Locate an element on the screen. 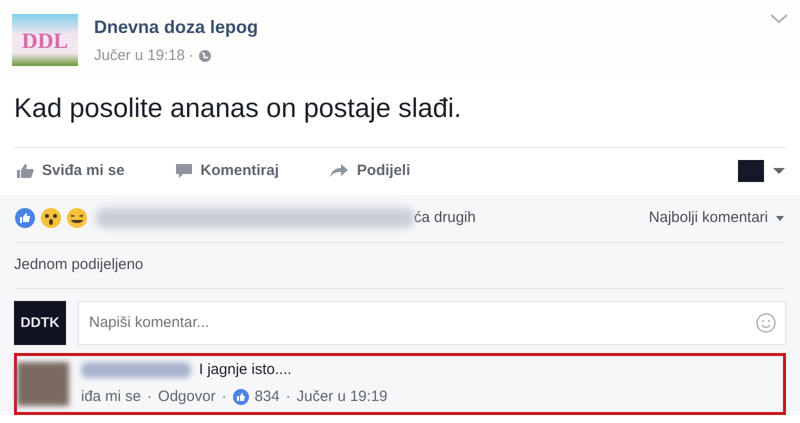 This screenshot has height=423, width=800. laugh-reaction-icon is located at coordinates (77, 218).